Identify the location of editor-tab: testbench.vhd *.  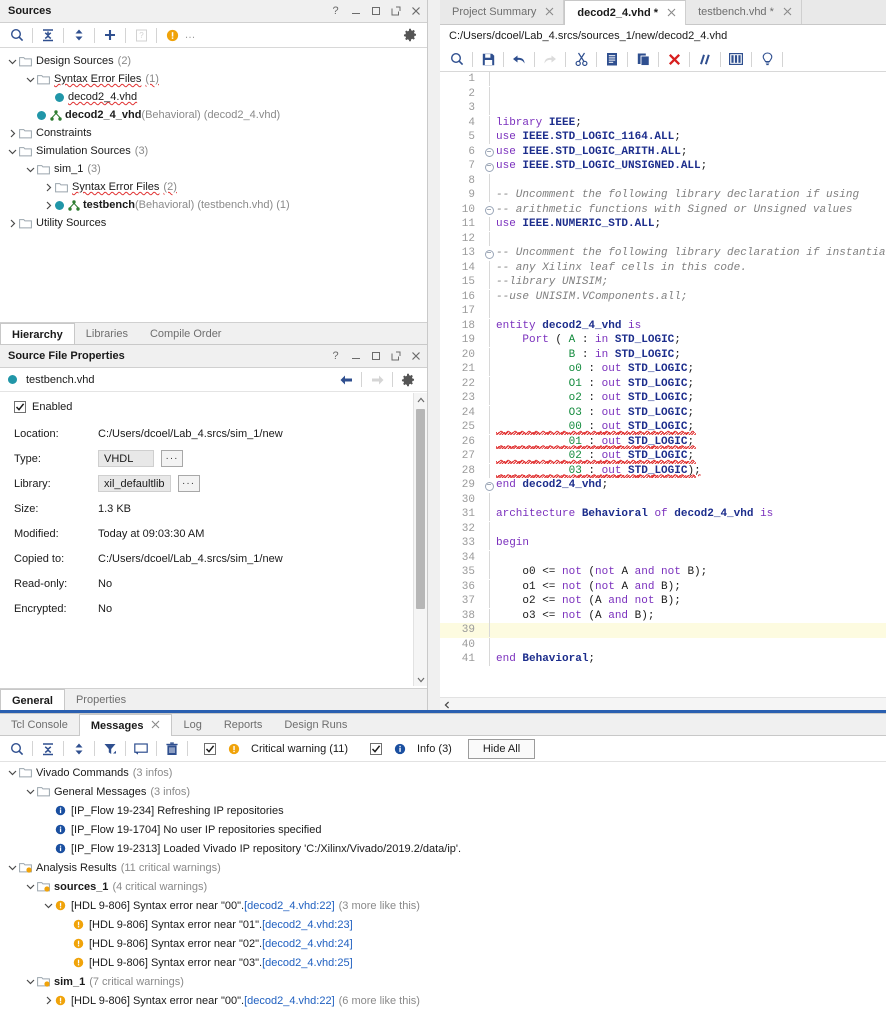
(744, 12).